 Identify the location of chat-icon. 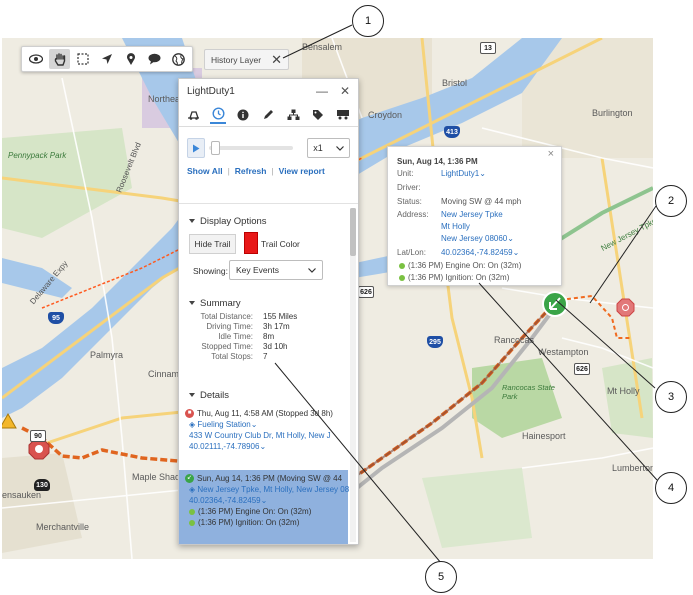
(155, 59).